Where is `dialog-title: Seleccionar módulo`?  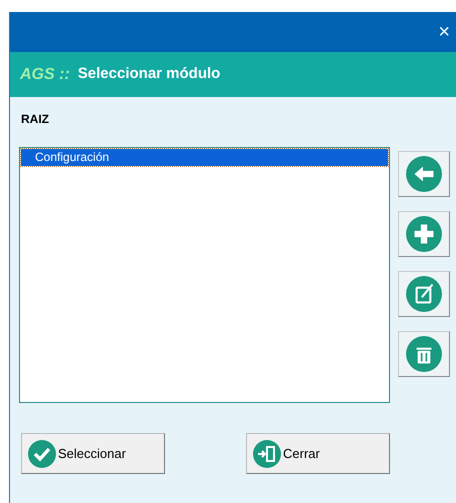 dialog-title: Seleccionar módulo is located at coordinates (149, 74).